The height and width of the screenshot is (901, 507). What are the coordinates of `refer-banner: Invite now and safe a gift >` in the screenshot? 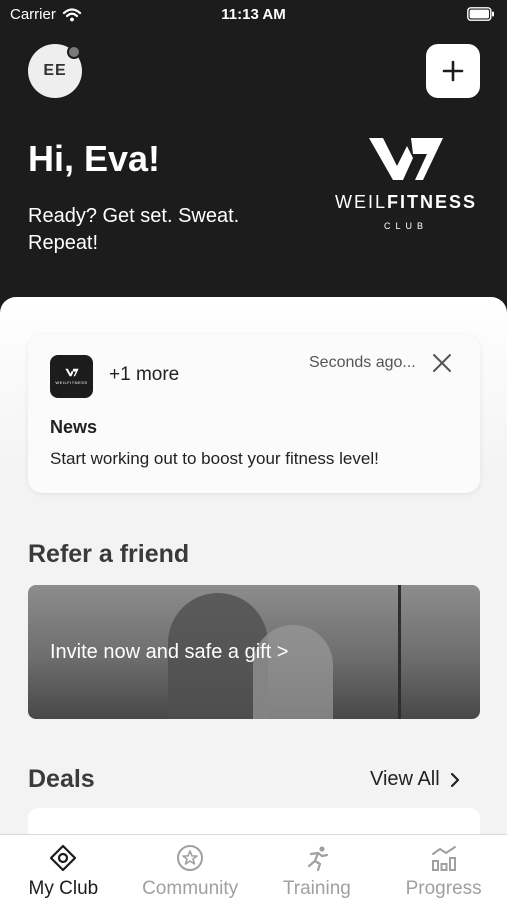 It's located at (254, 652).